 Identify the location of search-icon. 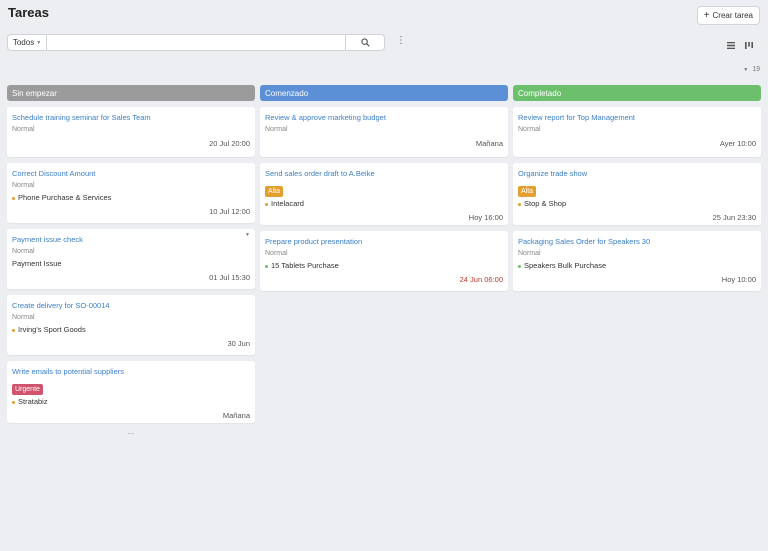
(365, 42).